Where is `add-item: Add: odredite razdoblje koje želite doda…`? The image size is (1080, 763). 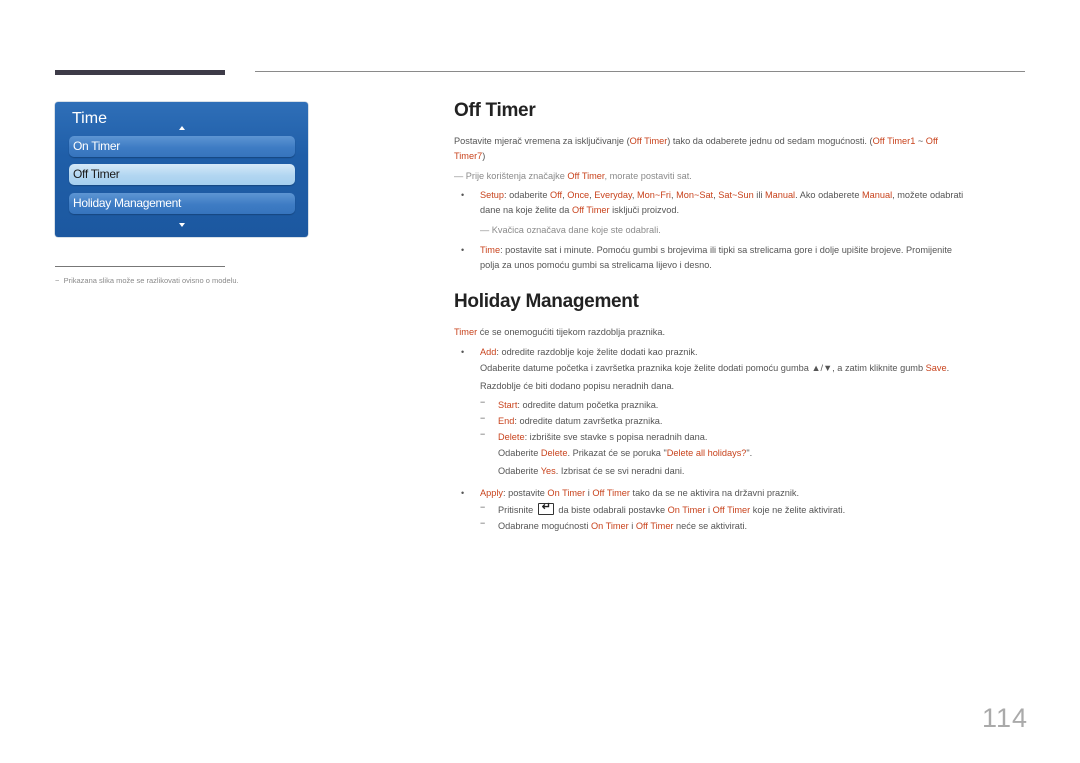 add-item: Add: odredite razdoblje koje želite doda… is located at coordinates (589, 352).